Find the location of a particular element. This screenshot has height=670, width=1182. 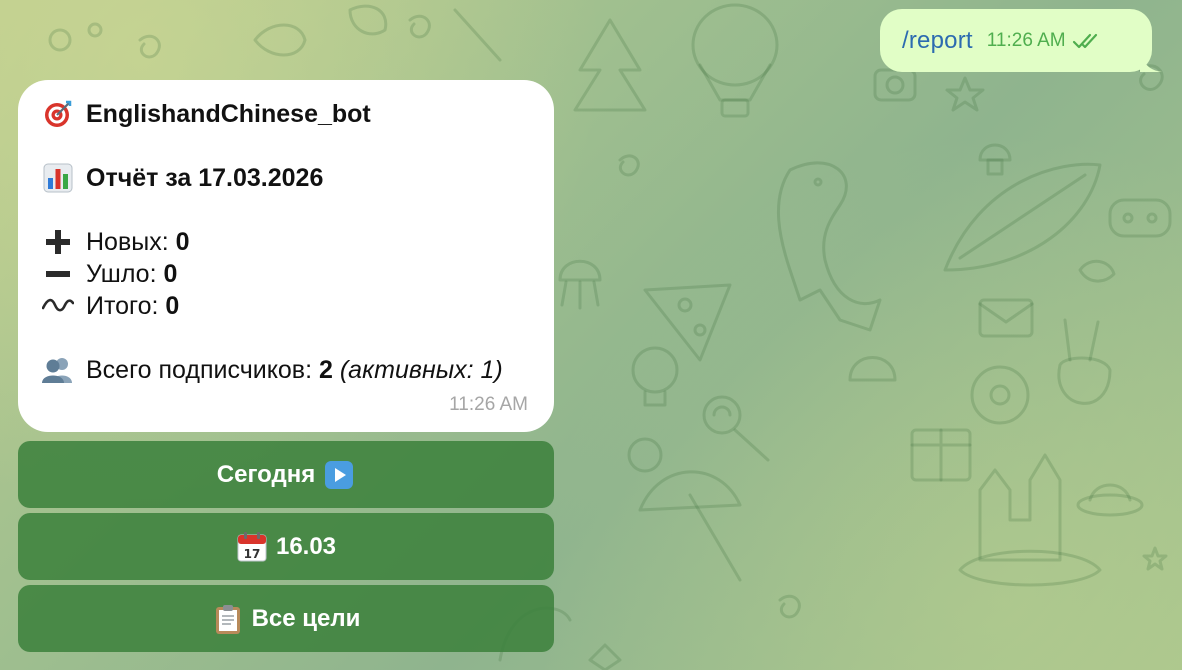

new-line: Новых: 0 is located at coordinates (286, 242).